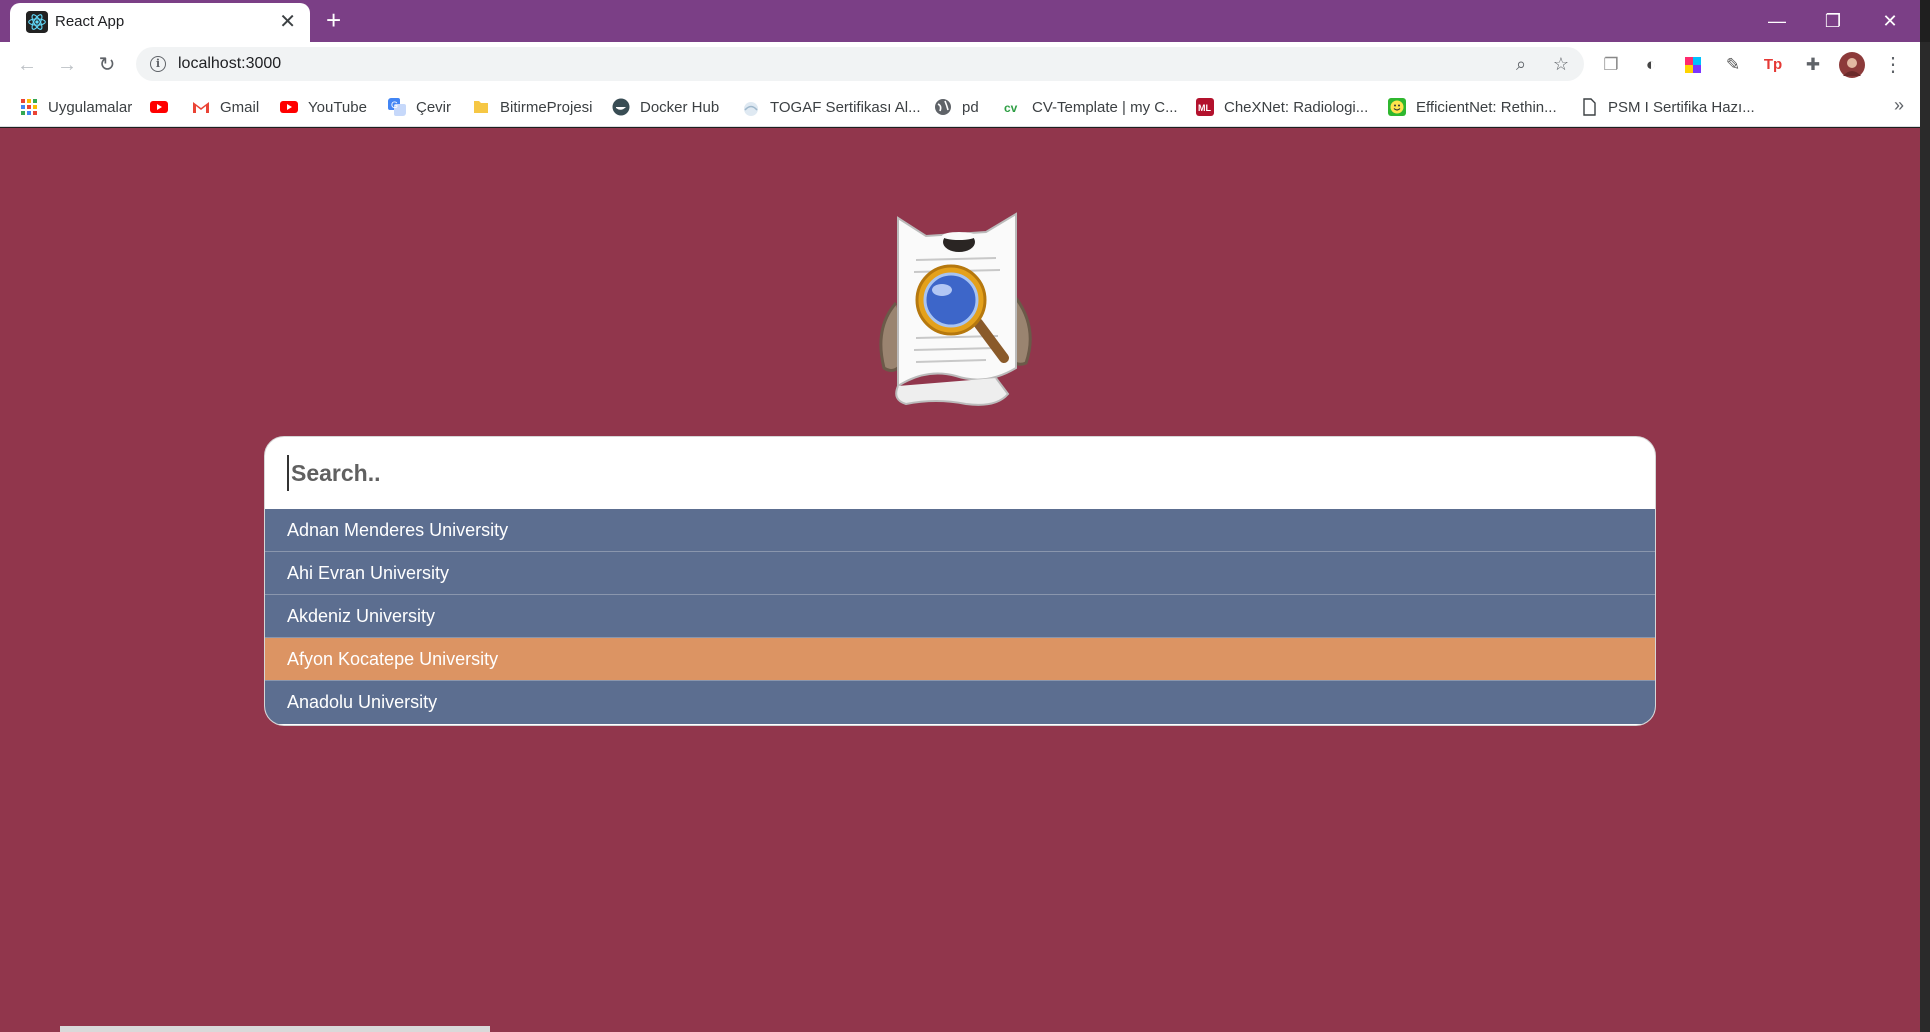  Describe the element at coordinates (434, 107) in the screenshot. I see `bookmark-label: Çevir` at that location.